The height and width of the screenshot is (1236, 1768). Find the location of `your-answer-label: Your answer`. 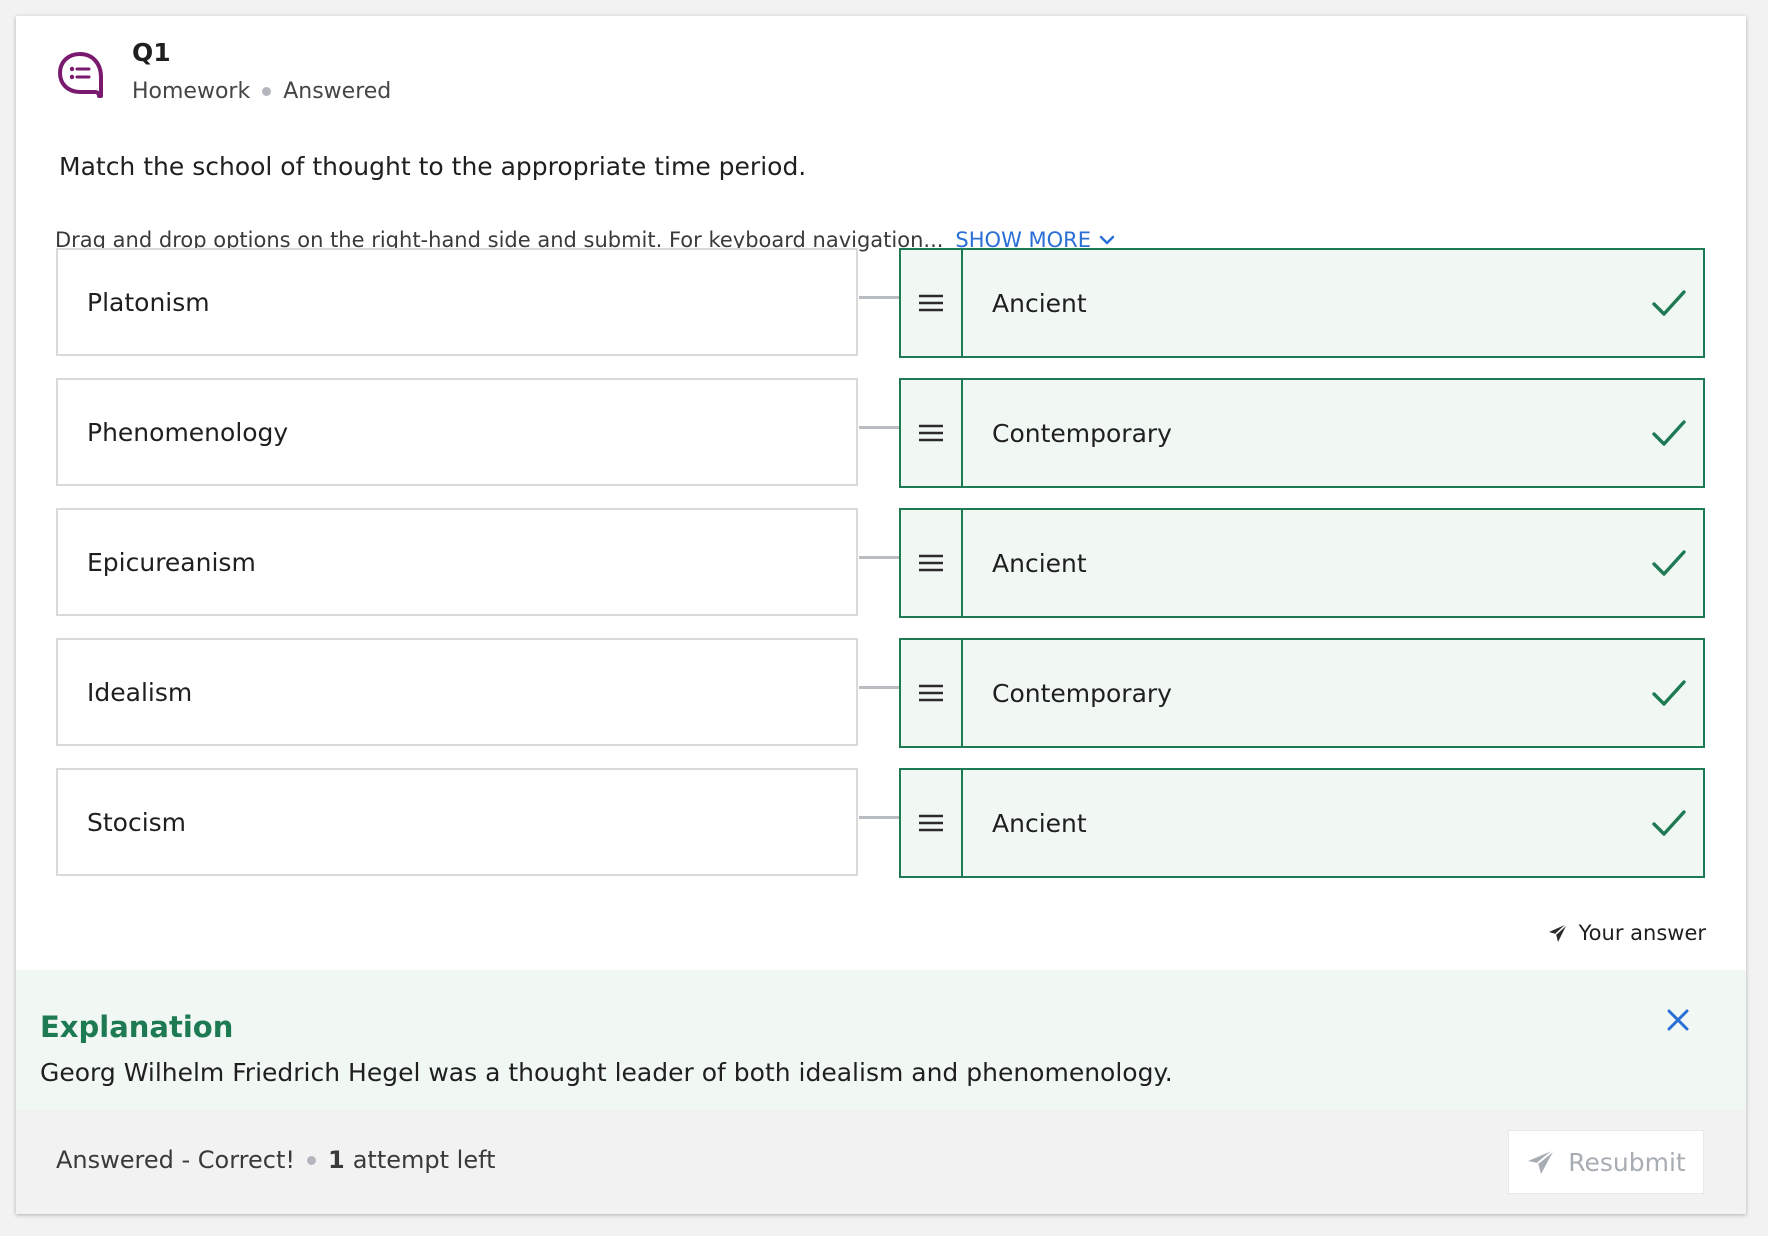

your-answer-label: Your answer is located at coordinates (1642, 933).